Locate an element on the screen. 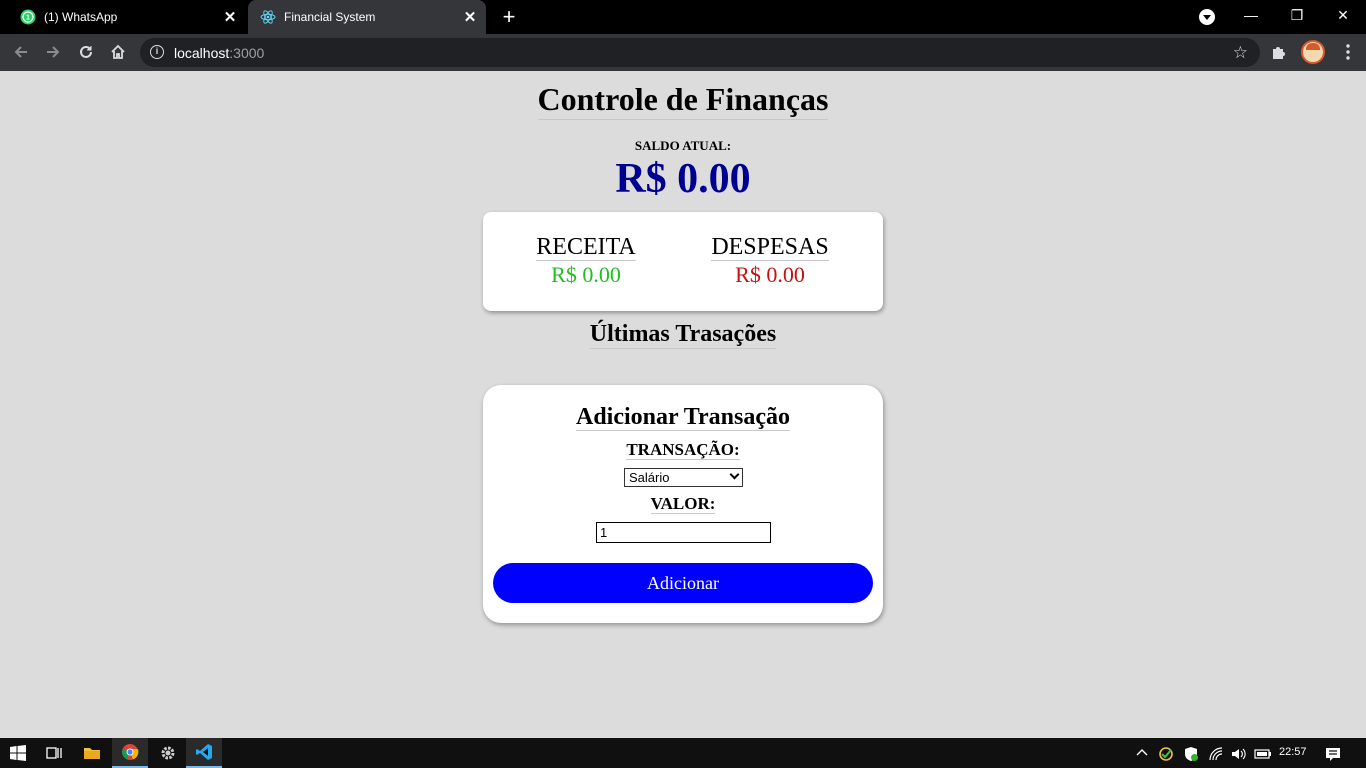  react-icon is located at coordinates (268, 17).